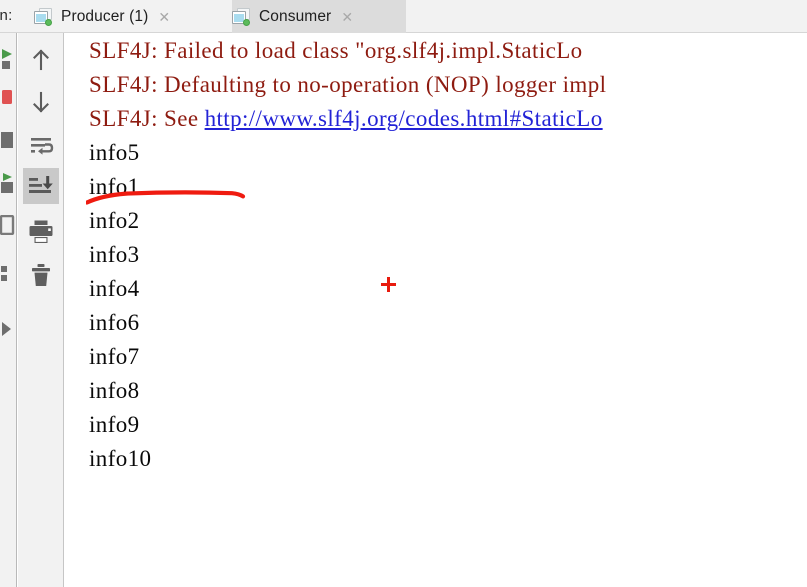 Image resolution: width=807 pixels, height=587 pixels. What do you see at coordinates (114, 322) in the screenshot?
I see `console-line: info6` at bounding box center [114, 322].